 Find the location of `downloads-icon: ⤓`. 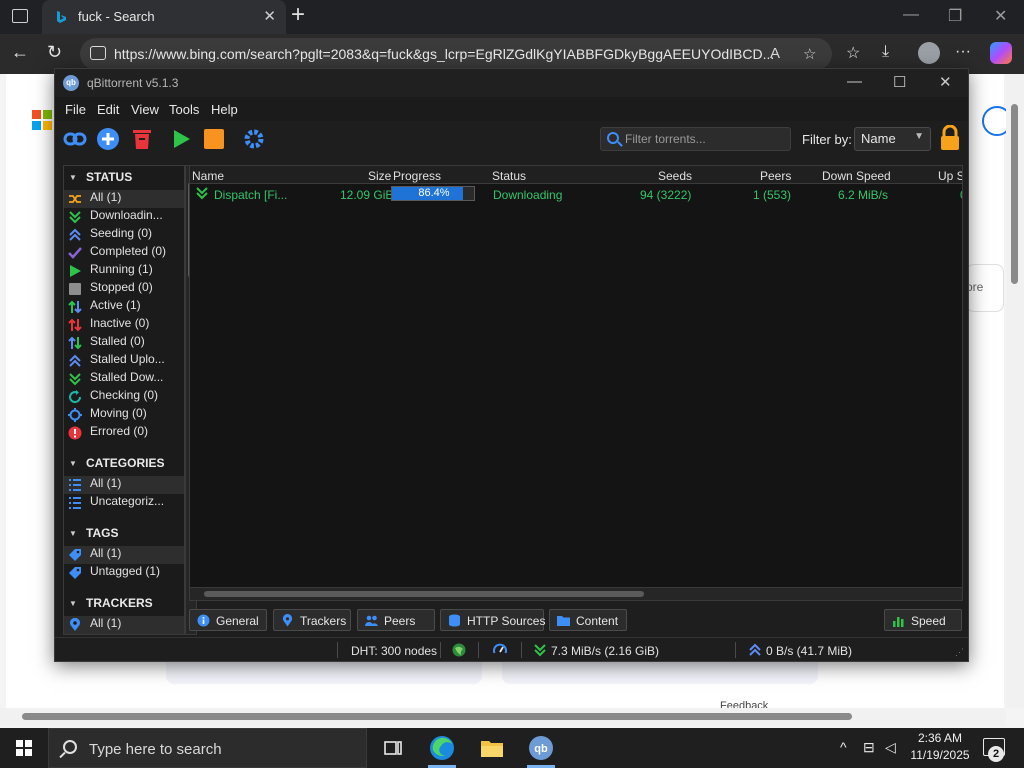

downloads-icon: ⤓ is located at coordinates (885, 52).